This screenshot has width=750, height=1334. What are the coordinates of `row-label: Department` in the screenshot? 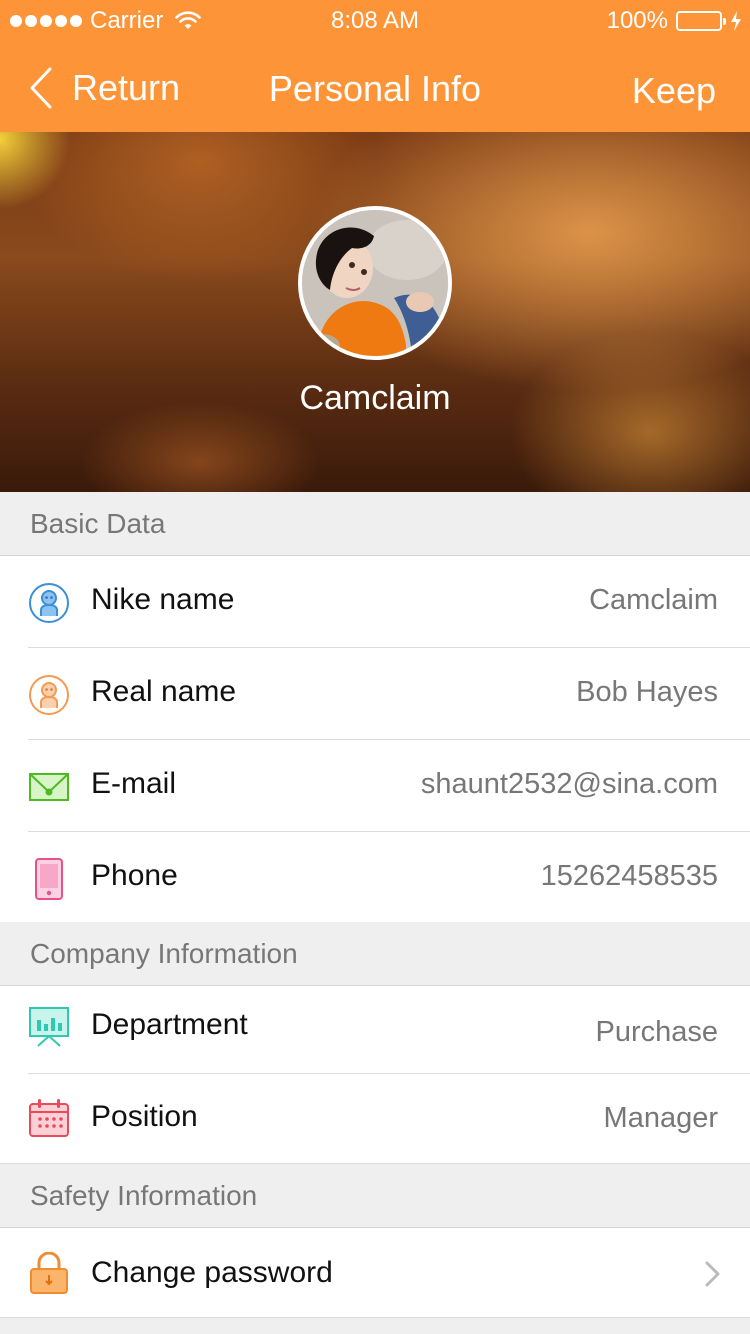 It's located at (169, 1024).